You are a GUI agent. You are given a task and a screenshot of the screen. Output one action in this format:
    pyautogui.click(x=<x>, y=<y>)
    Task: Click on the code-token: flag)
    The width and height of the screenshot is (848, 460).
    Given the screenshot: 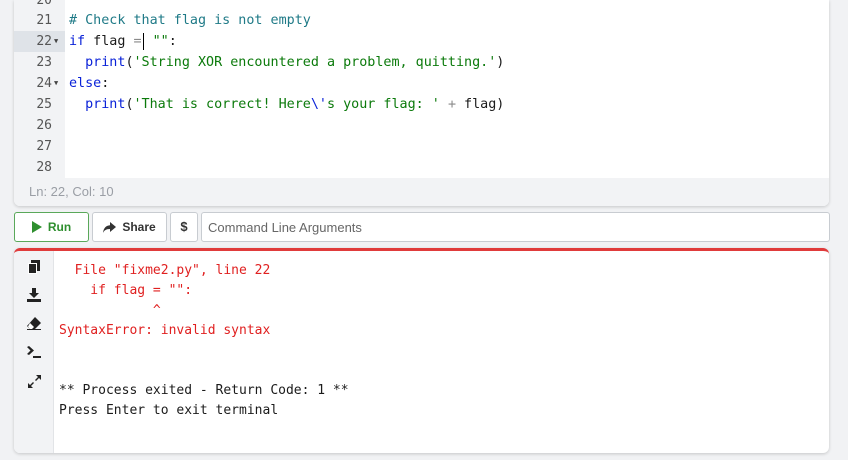 What is the action you would take?
    pyautogui.click(x=480, y=104)
    